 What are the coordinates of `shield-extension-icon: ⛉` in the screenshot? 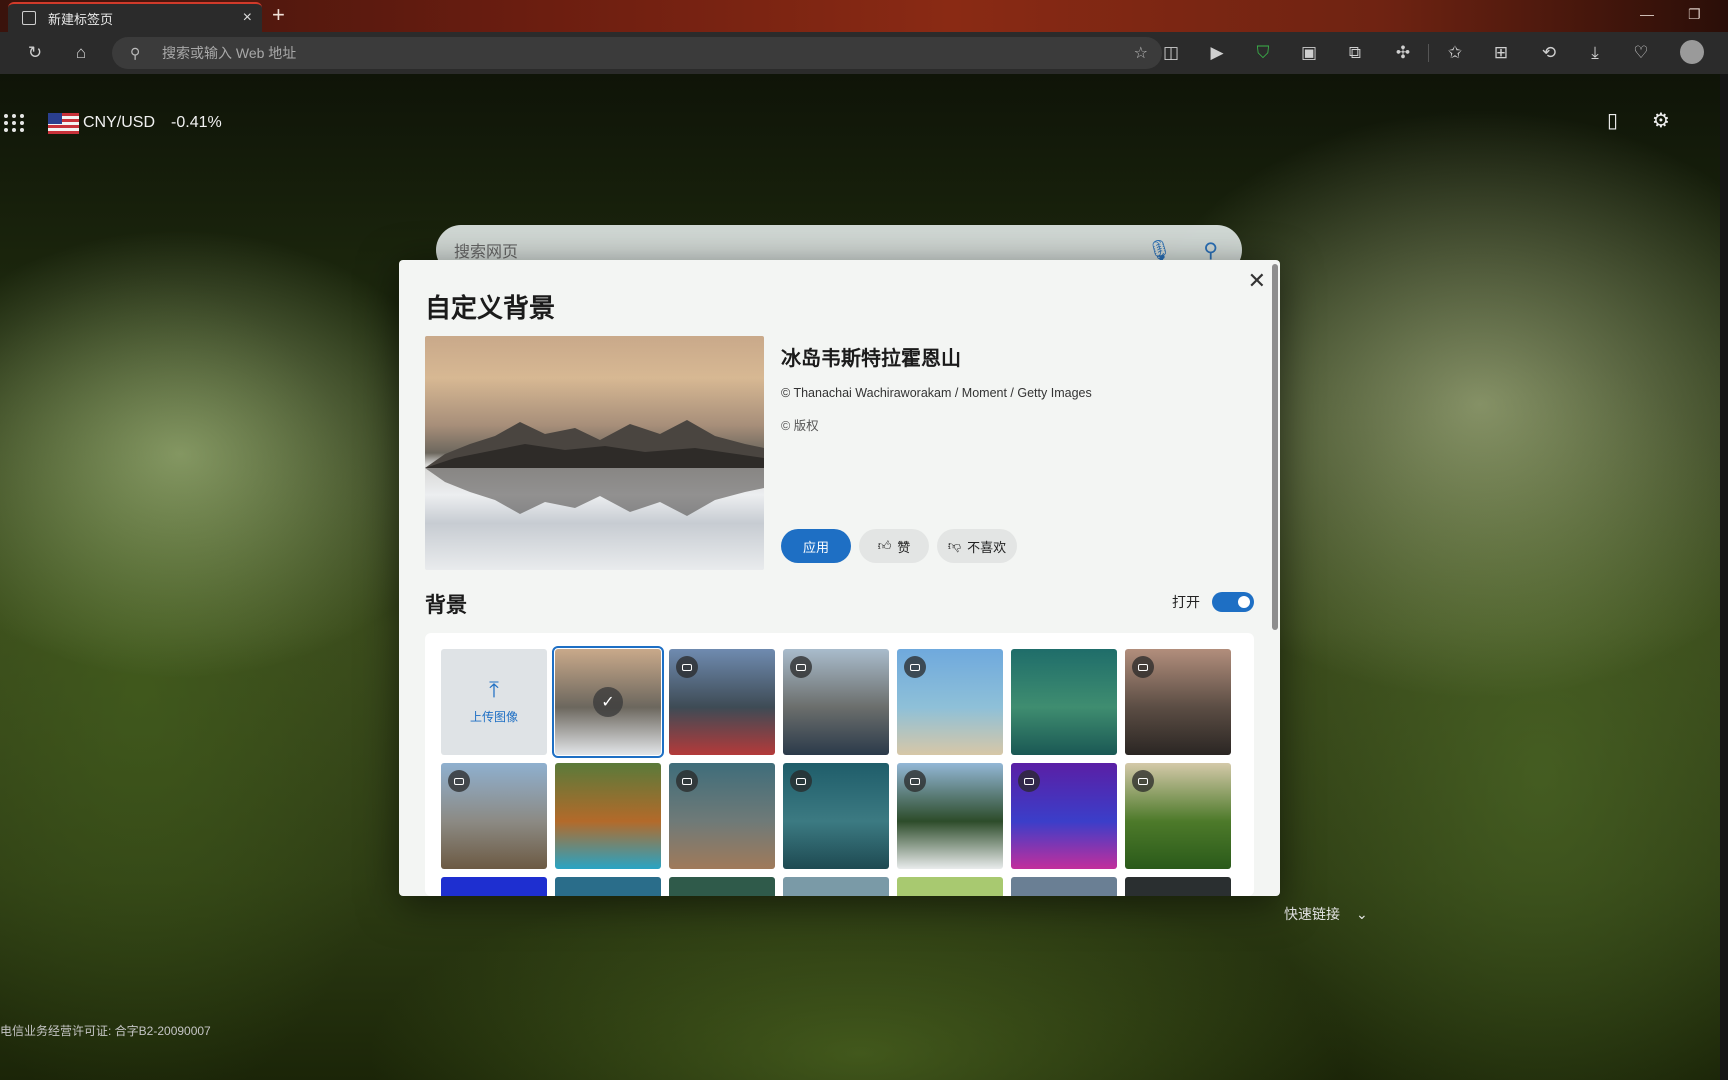 It's located at (1263, 53).